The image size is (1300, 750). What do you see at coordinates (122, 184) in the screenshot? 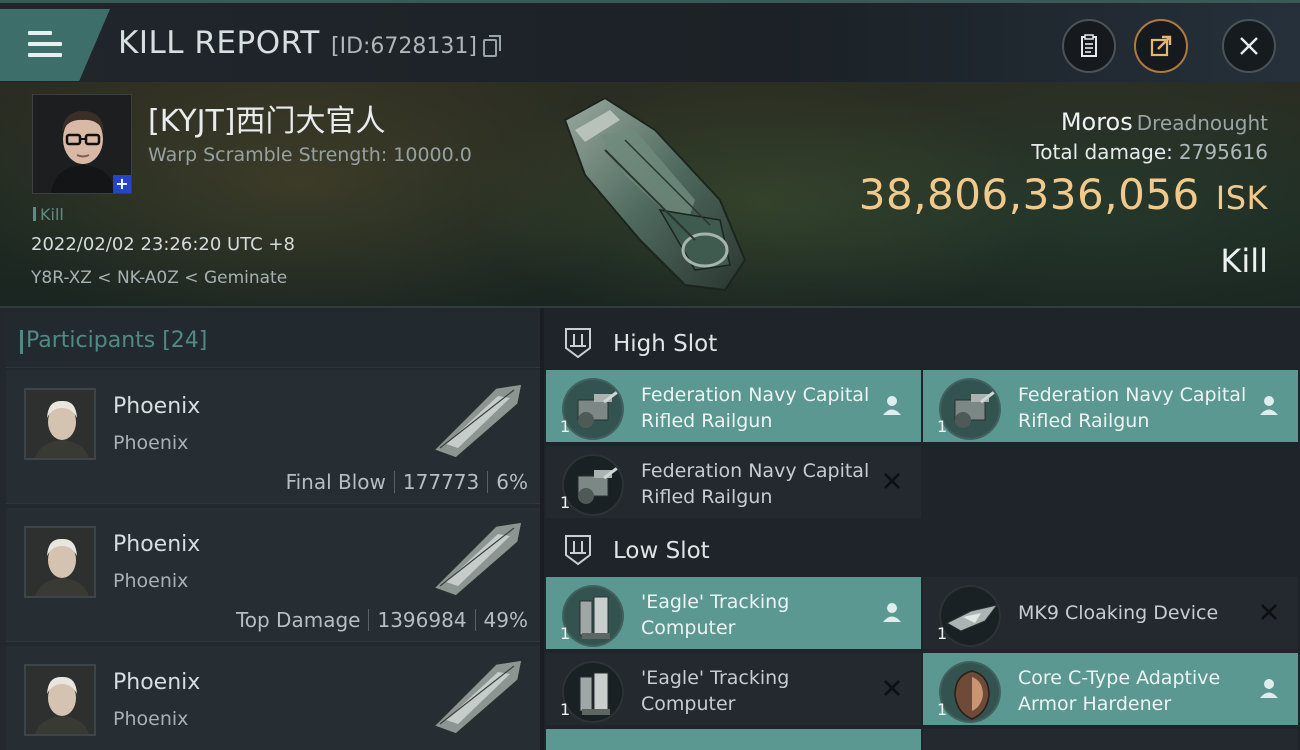
I see `add-contact-icon: +` at bounding box center [122, 184].